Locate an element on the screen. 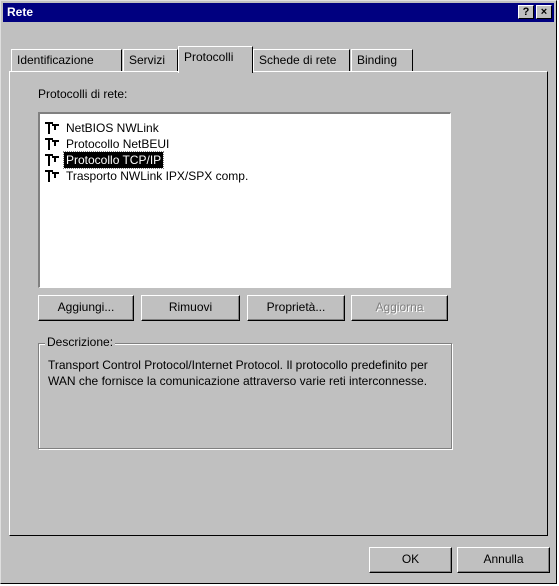 Image resolution: width=559 pixels, height=586 pixels. help-button: ? is located at coordinates (526, 12).